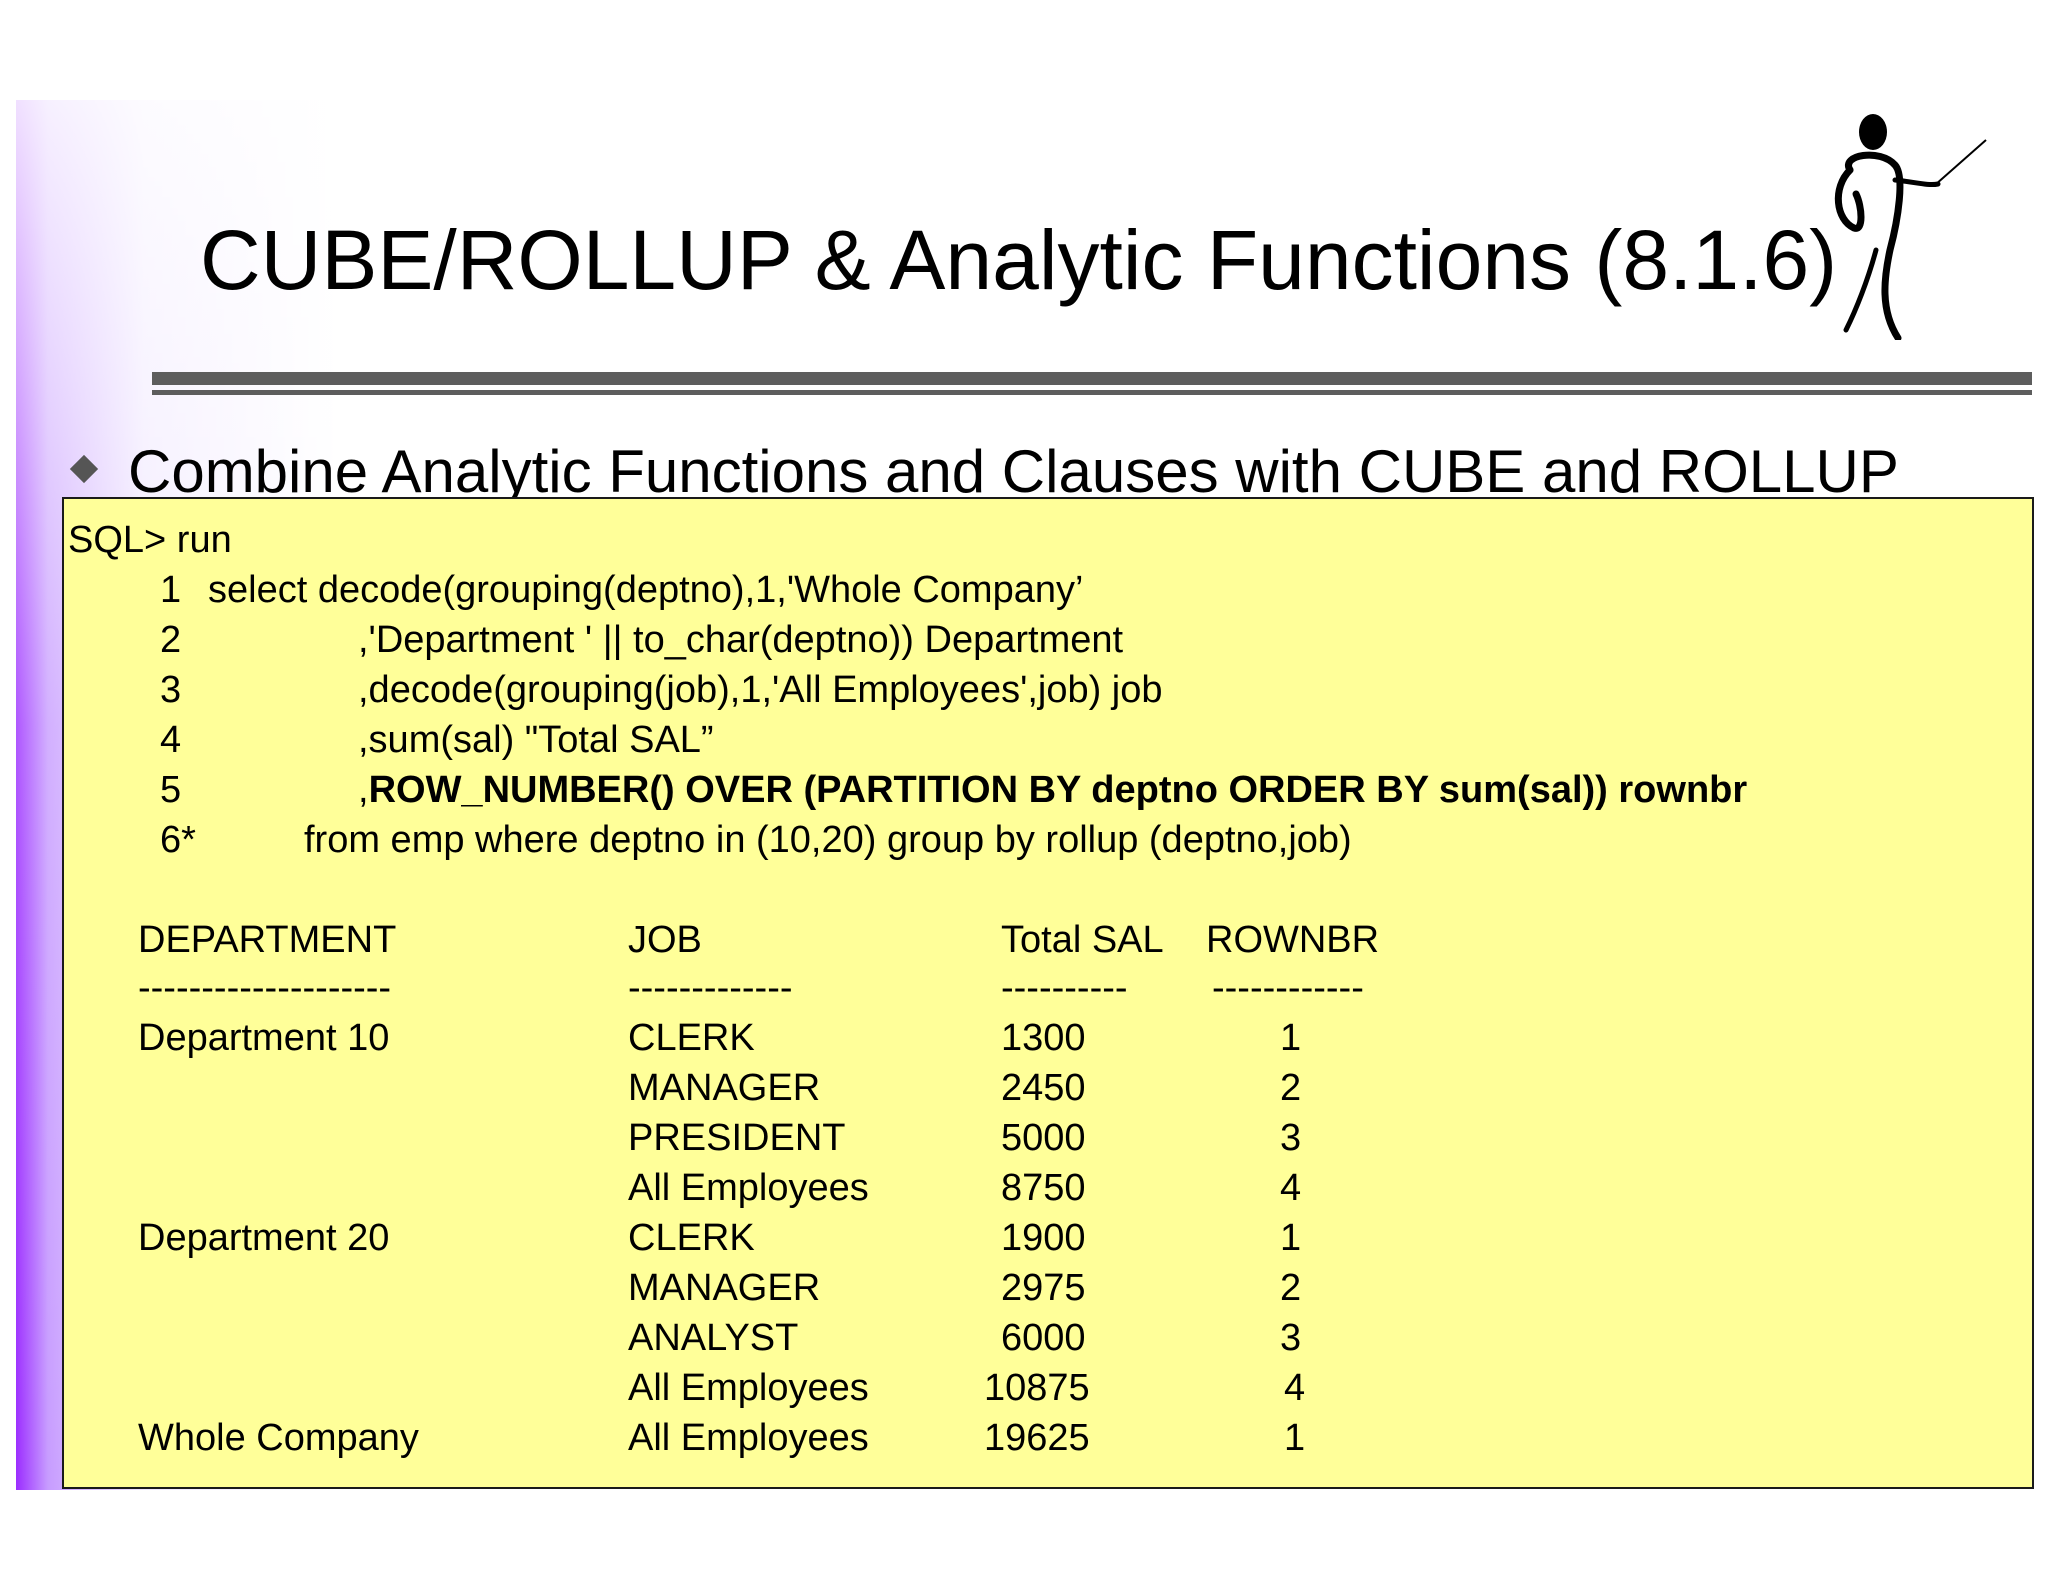 This screenshot has height=1582, width=2048. I want to click on cell-job: ANALYST, so click(713, 1338).